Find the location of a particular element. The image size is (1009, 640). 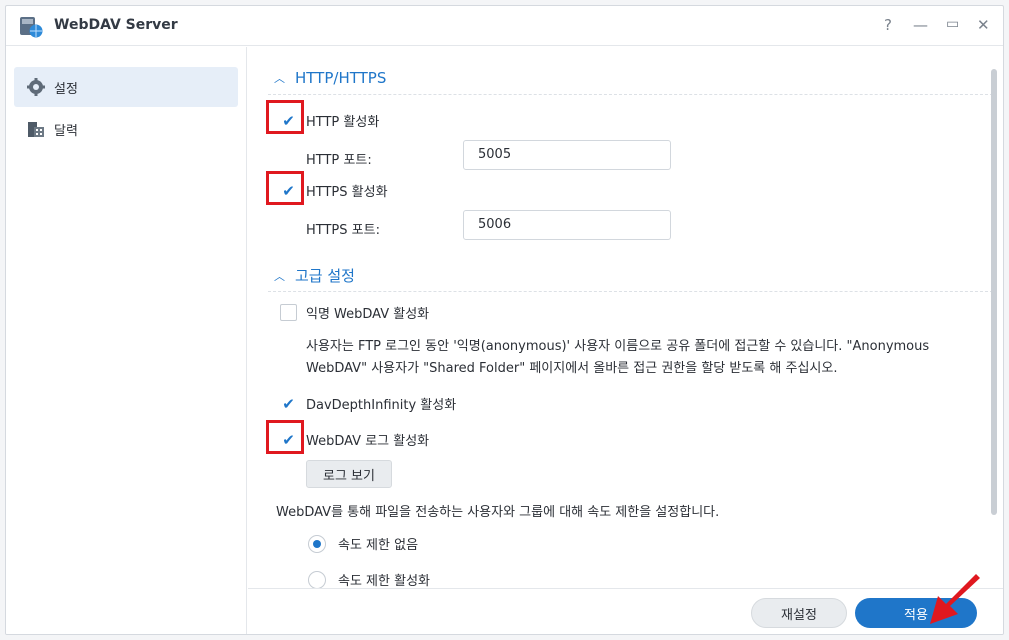

sidebar-item-label: 설정 is located at coordinates (66, 89).